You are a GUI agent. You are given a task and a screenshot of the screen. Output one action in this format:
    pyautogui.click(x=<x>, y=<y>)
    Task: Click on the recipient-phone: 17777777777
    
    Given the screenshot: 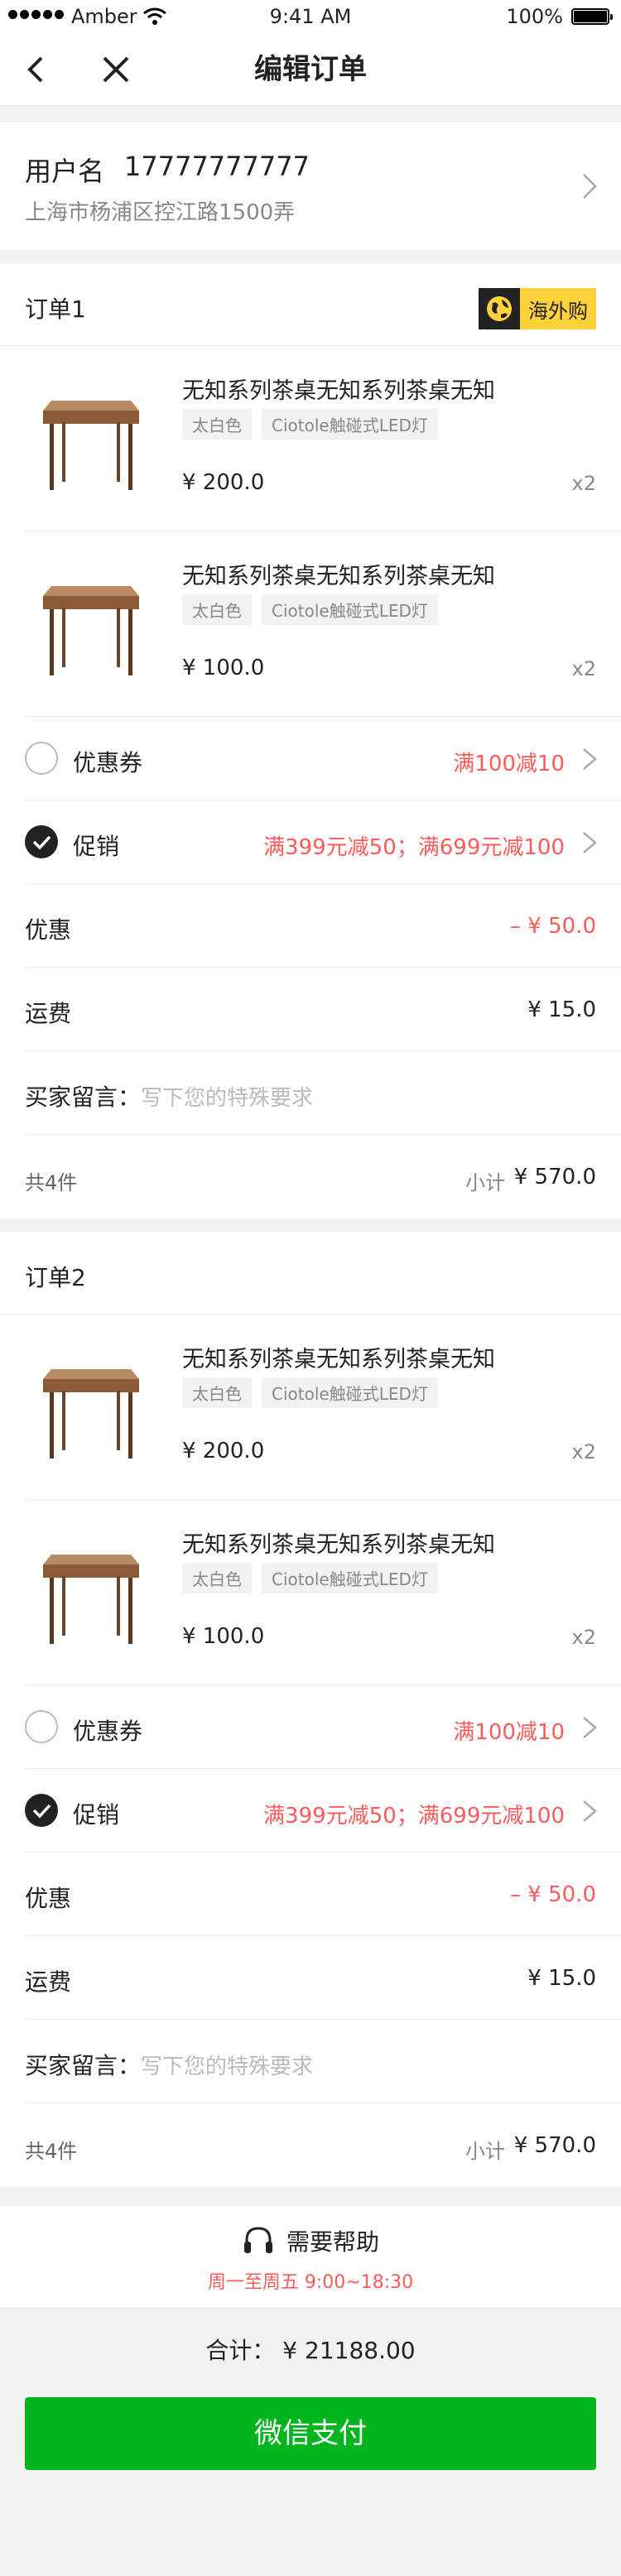 What is the action you would take?
    pyautogui.click(x=217, y=166)
    